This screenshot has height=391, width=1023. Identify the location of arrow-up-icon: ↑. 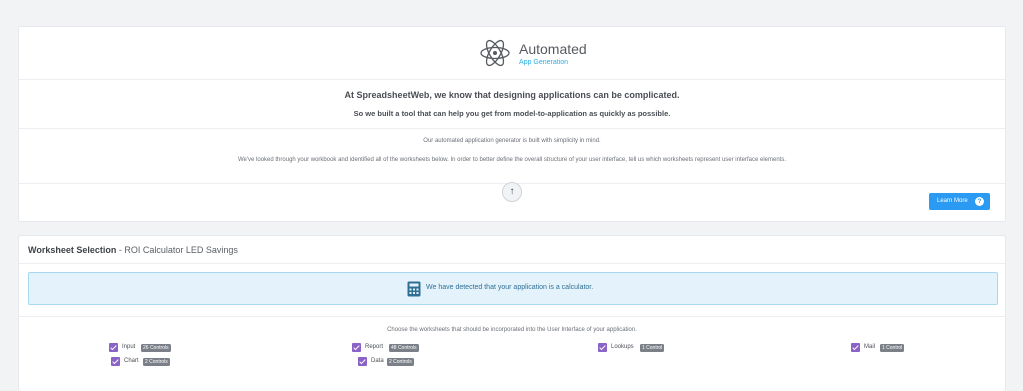
(512, 191).